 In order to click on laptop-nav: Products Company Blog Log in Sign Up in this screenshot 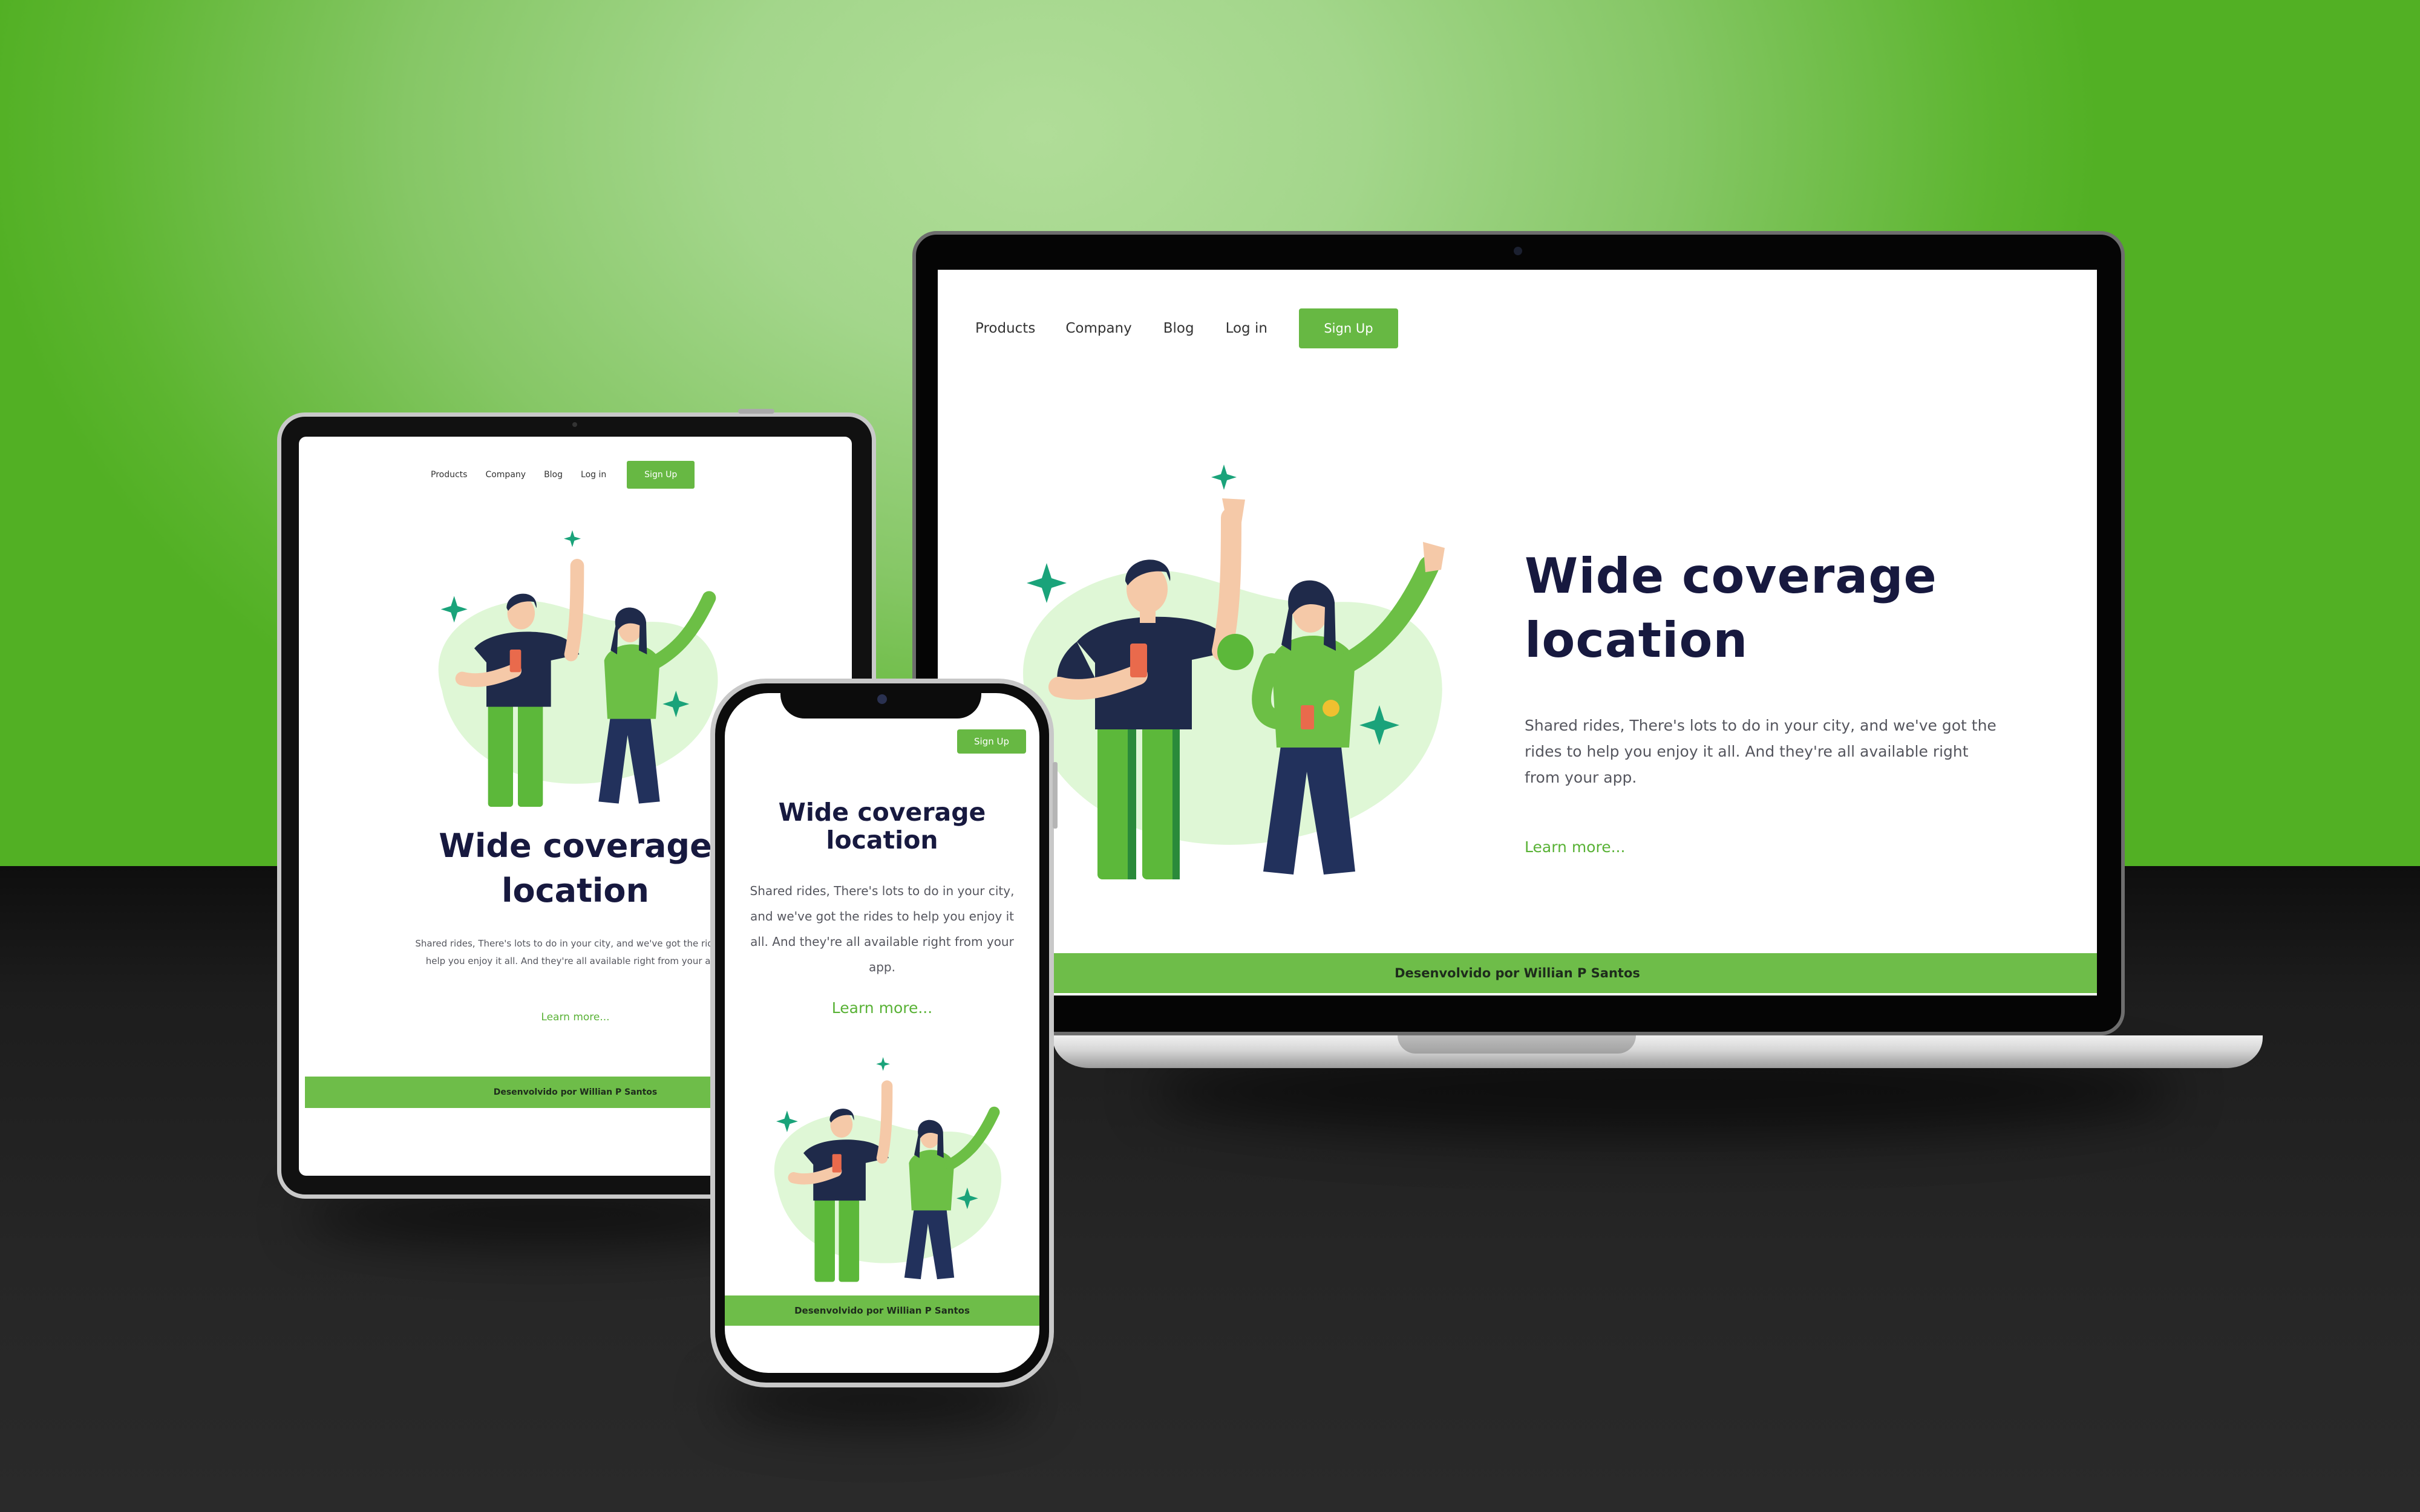, I will do `click(1186, 328)`.